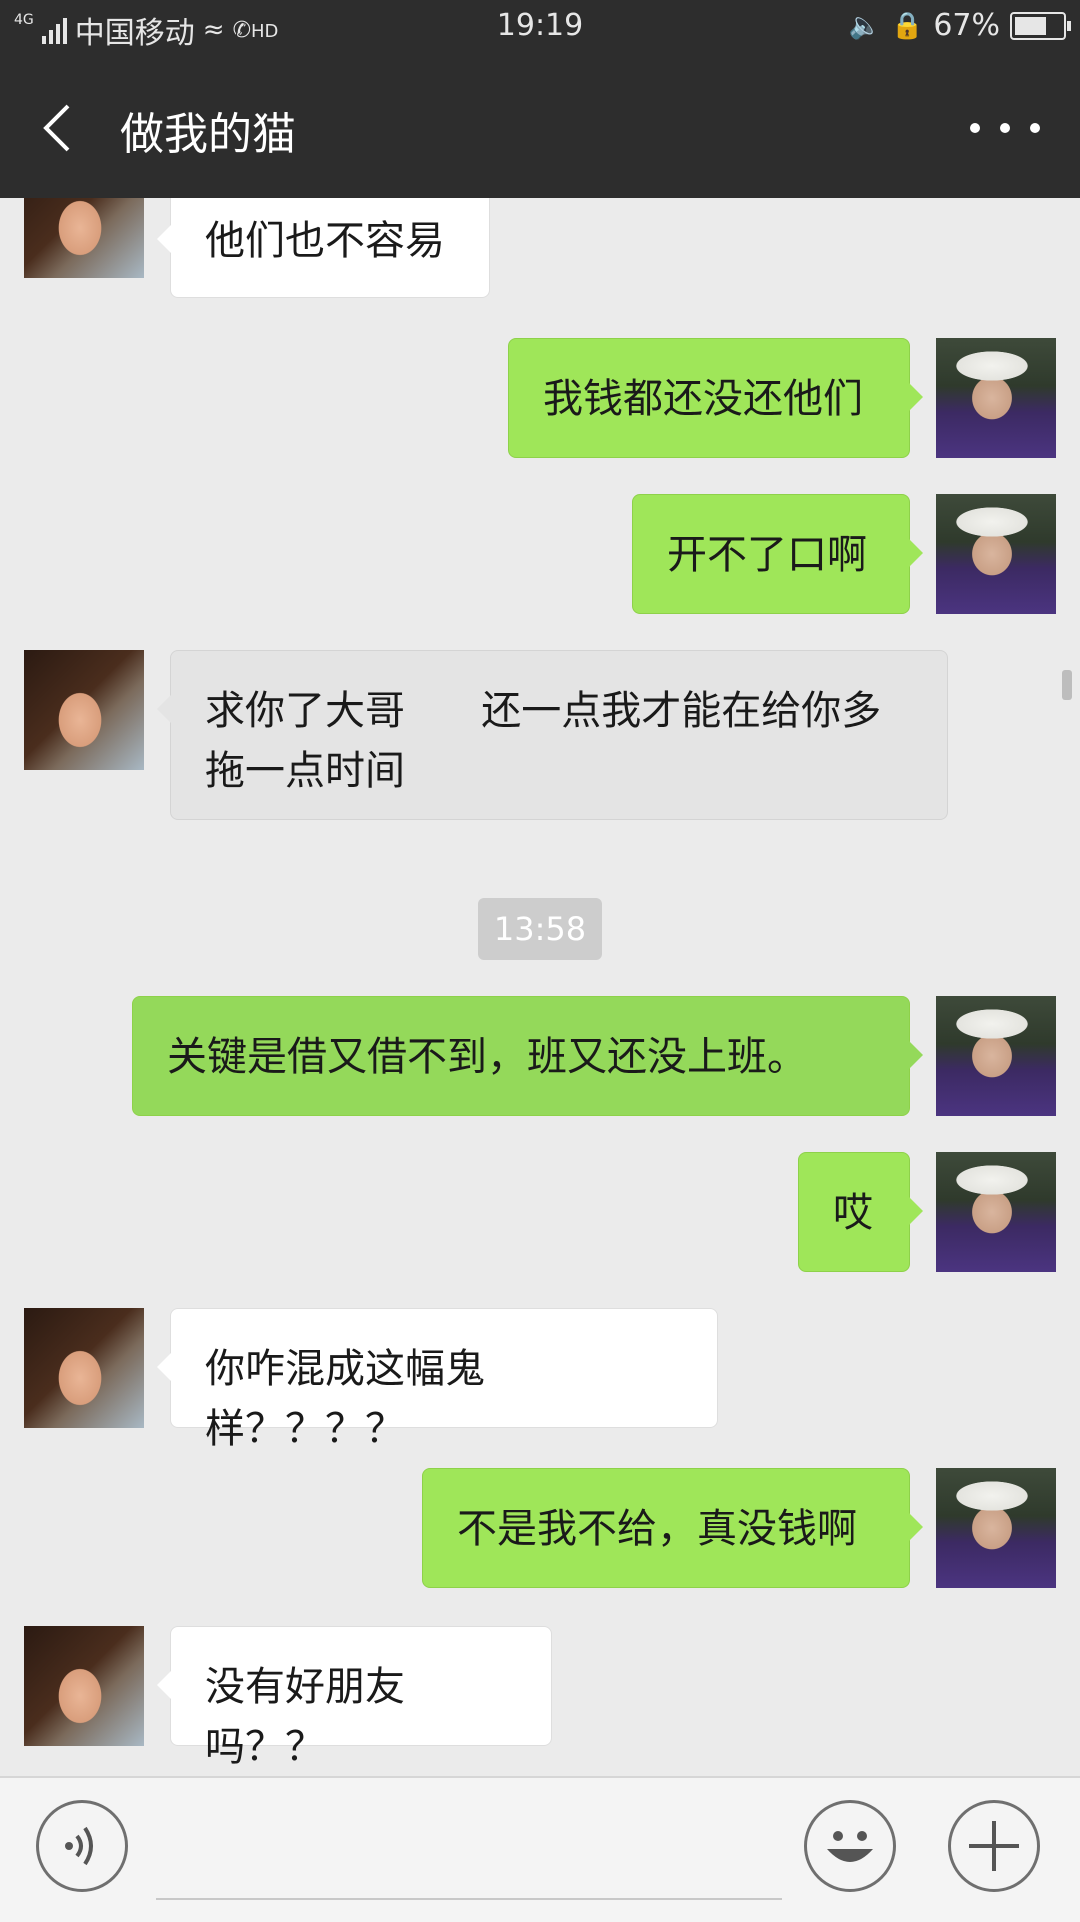 This screenshot has width=1080, height=1922. I want to click on emoji-icon, so click(850, 1846).